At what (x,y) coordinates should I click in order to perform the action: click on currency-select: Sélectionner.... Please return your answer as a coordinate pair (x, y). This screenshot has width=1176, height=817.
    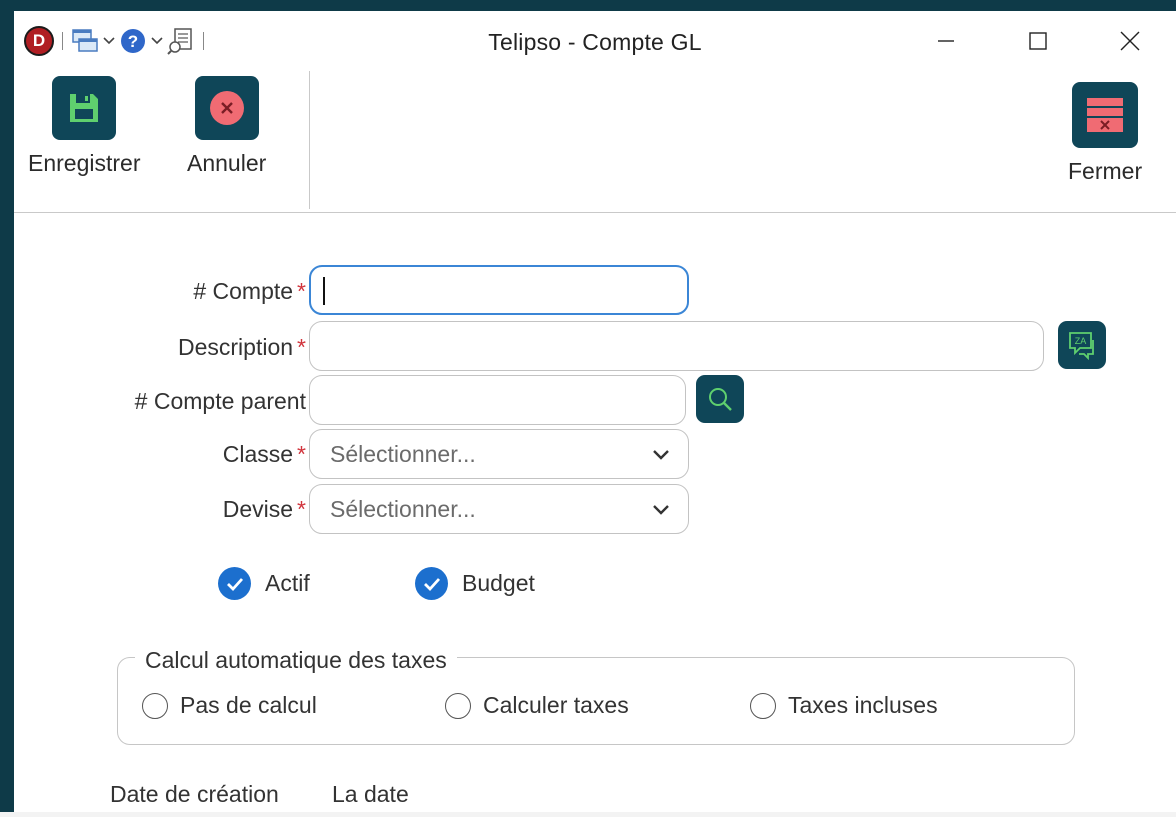
    Looking at the image, I should click on (499, 509).